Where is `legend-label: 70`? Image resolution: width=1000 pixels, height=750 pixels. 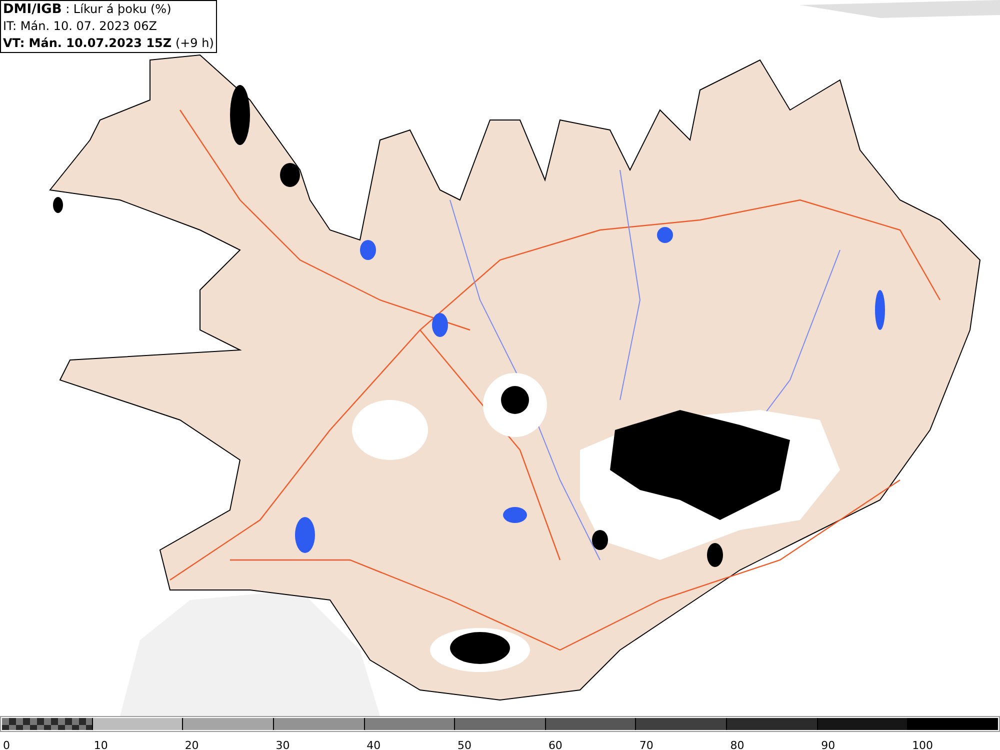
legend-label: 70 is located at coordinates (646, 744).